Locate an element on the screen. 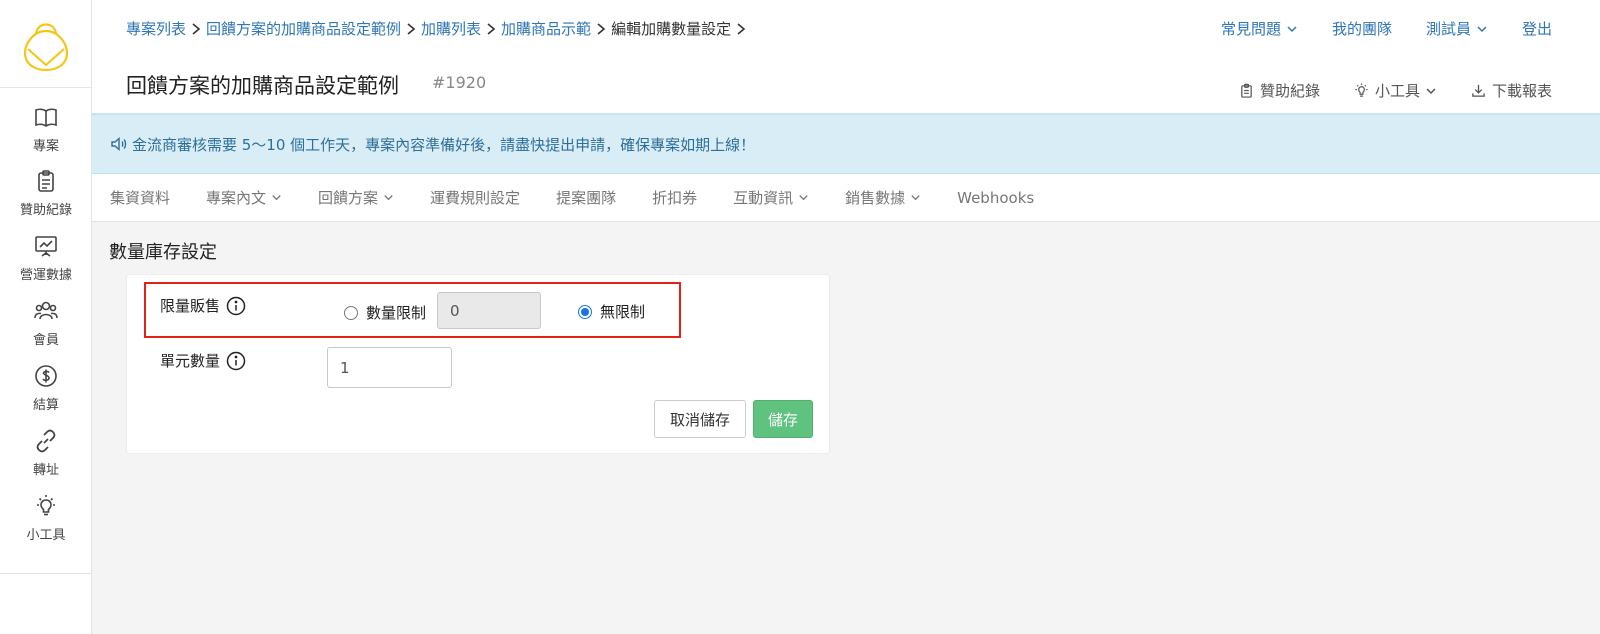 The height and width of the screenshot is (634, 1600). sidebar-item-label: 轉址 is located at coordinates (45, 470).